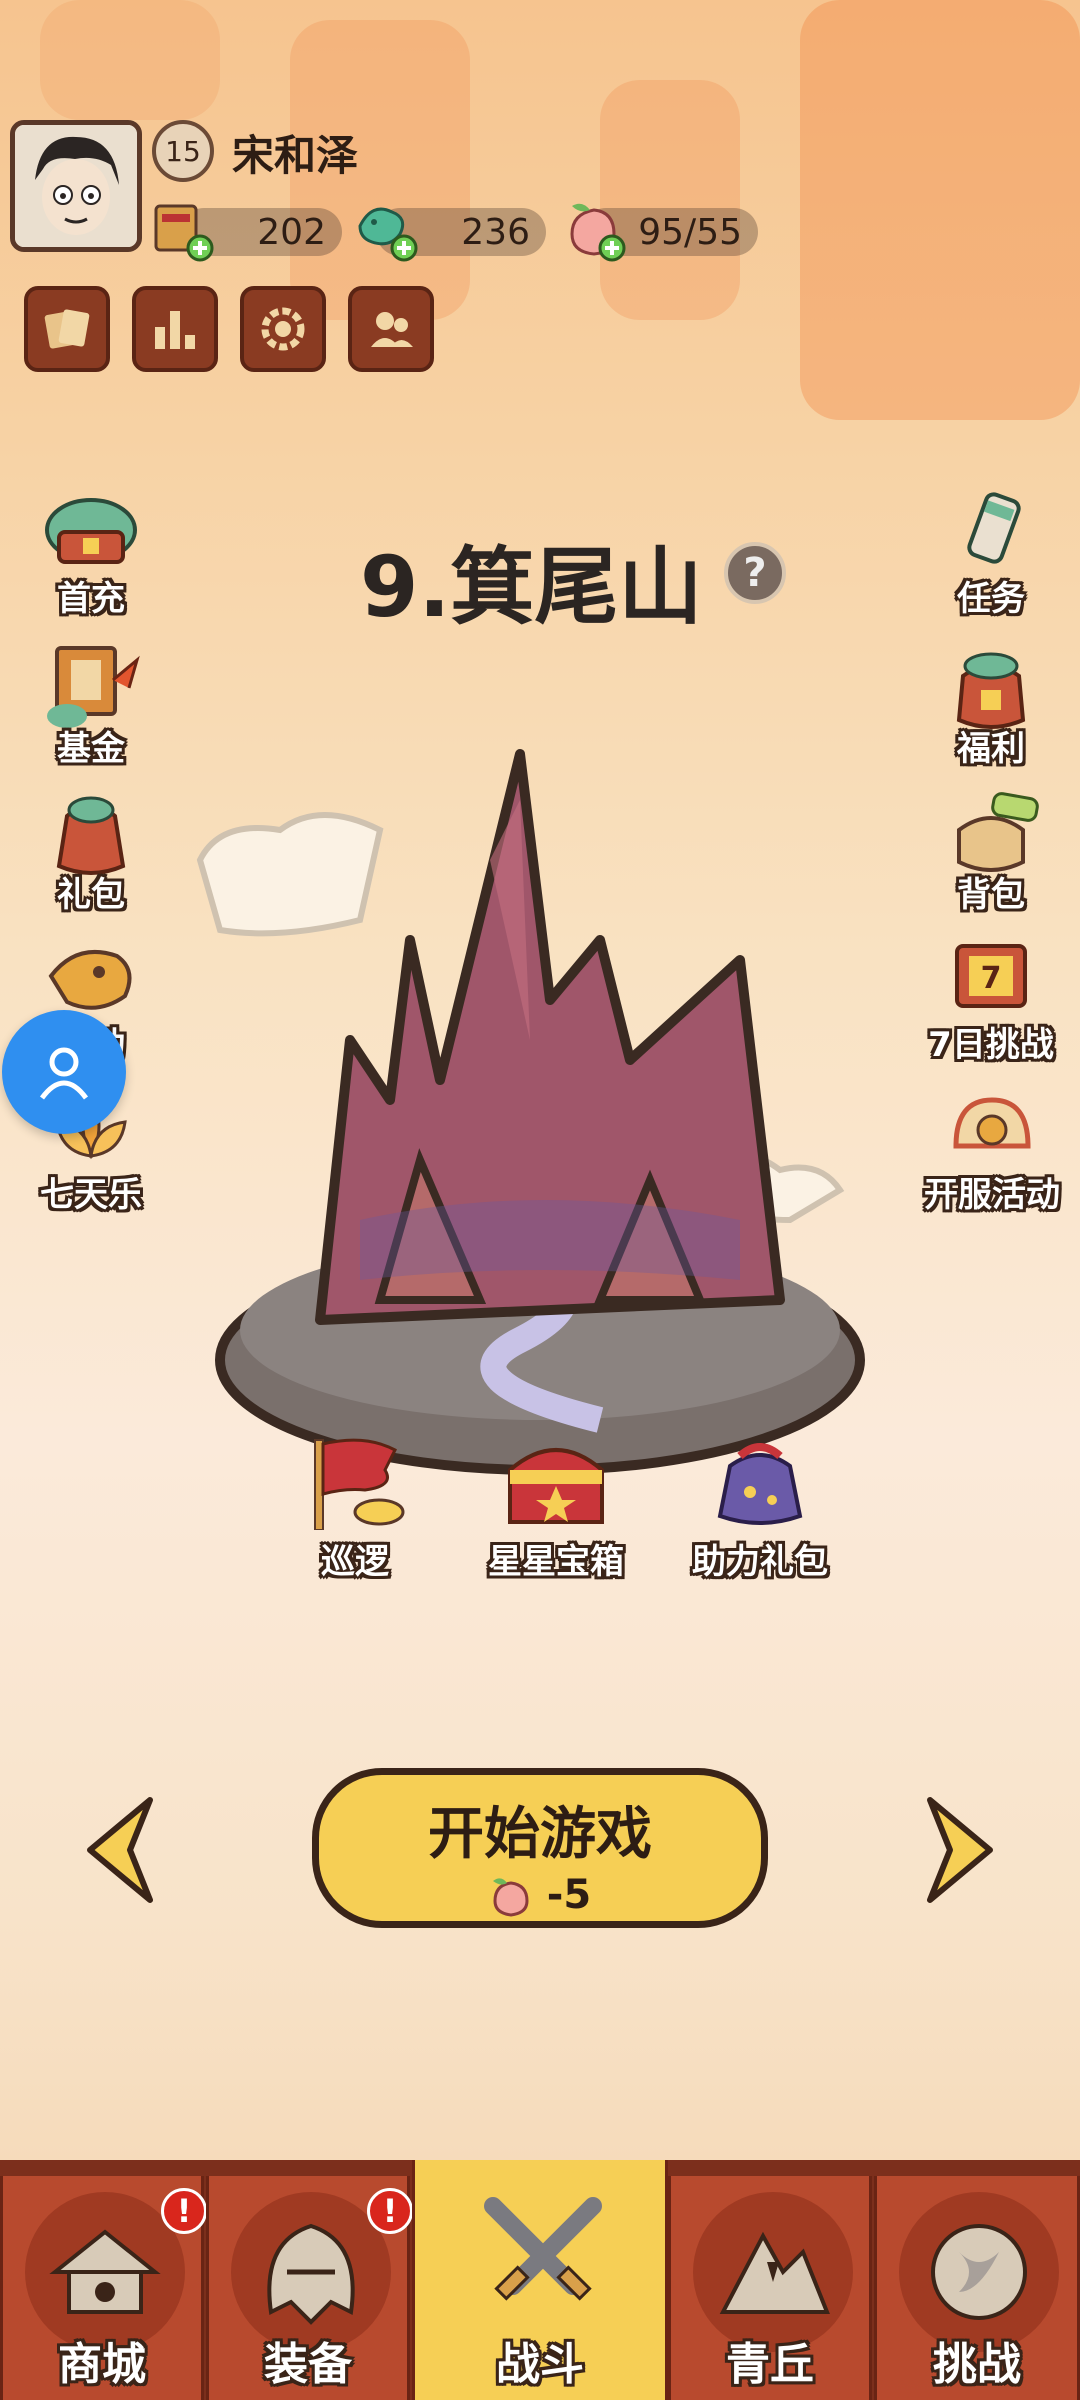 Image resolution: width=1080 pixels, height=2400 pixels. Describe the element at coordinates (991, 1045) in the screenshot. I see `side-item-label: 7日挑战` at that location.